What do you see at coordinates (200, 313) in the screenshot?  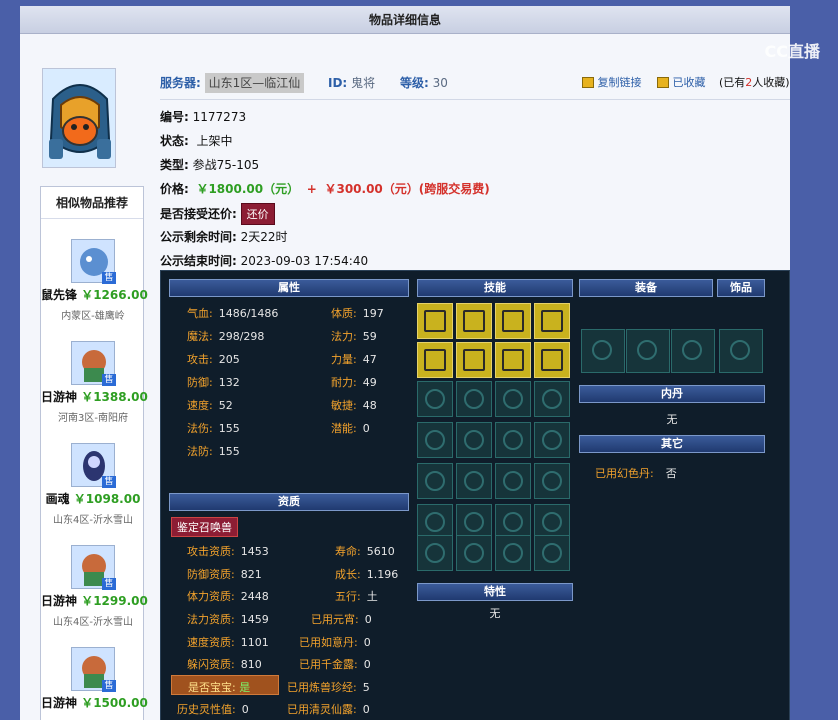 I see `stat-key: 气血:` at bounding box center [200, 313].